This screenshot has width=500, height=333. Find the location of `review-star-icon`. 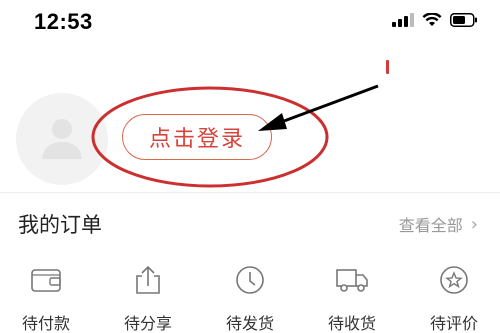

review-star-icon is located at coordinates (454, 280).